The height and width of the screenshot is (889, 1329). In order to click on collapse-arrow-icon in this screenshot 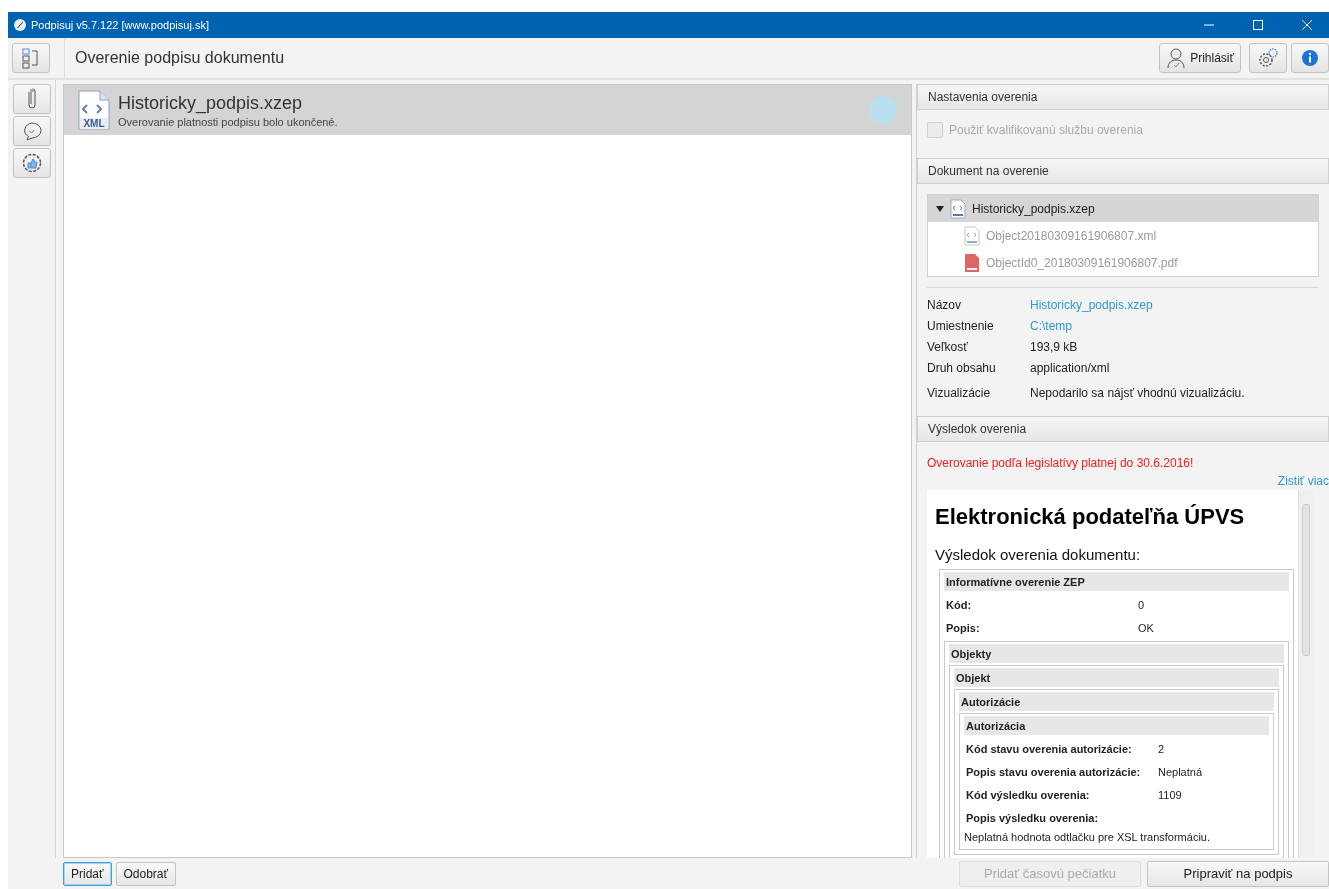, I will do `click(940, 208)`.